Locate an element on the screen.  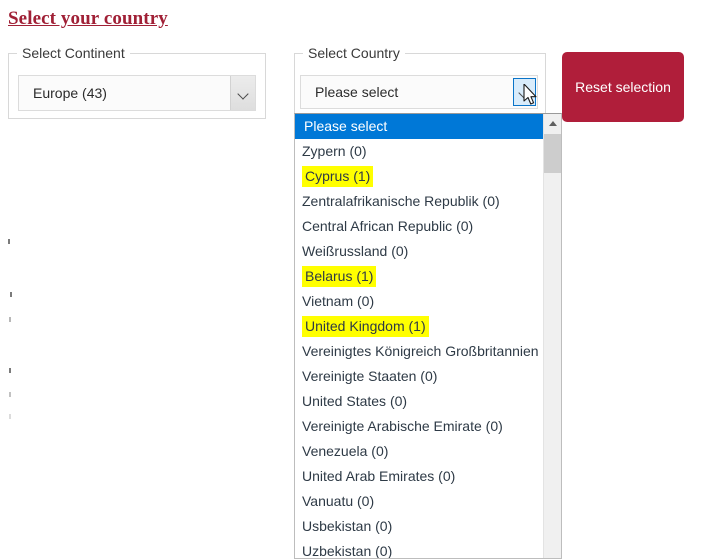
country-select-value: Please select is located at coordinates (357, 92).